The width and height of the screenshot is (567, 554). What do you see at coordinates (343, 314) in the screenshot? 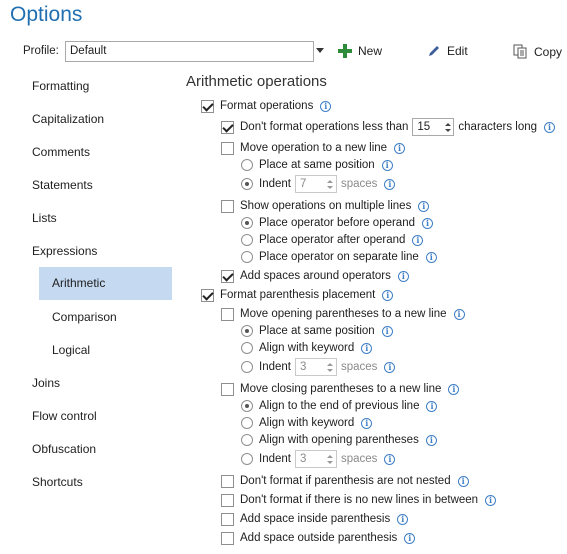
I see `move-opening-paren-option: Move opening parentheses to a new line i` at bounding box center [343, 314].